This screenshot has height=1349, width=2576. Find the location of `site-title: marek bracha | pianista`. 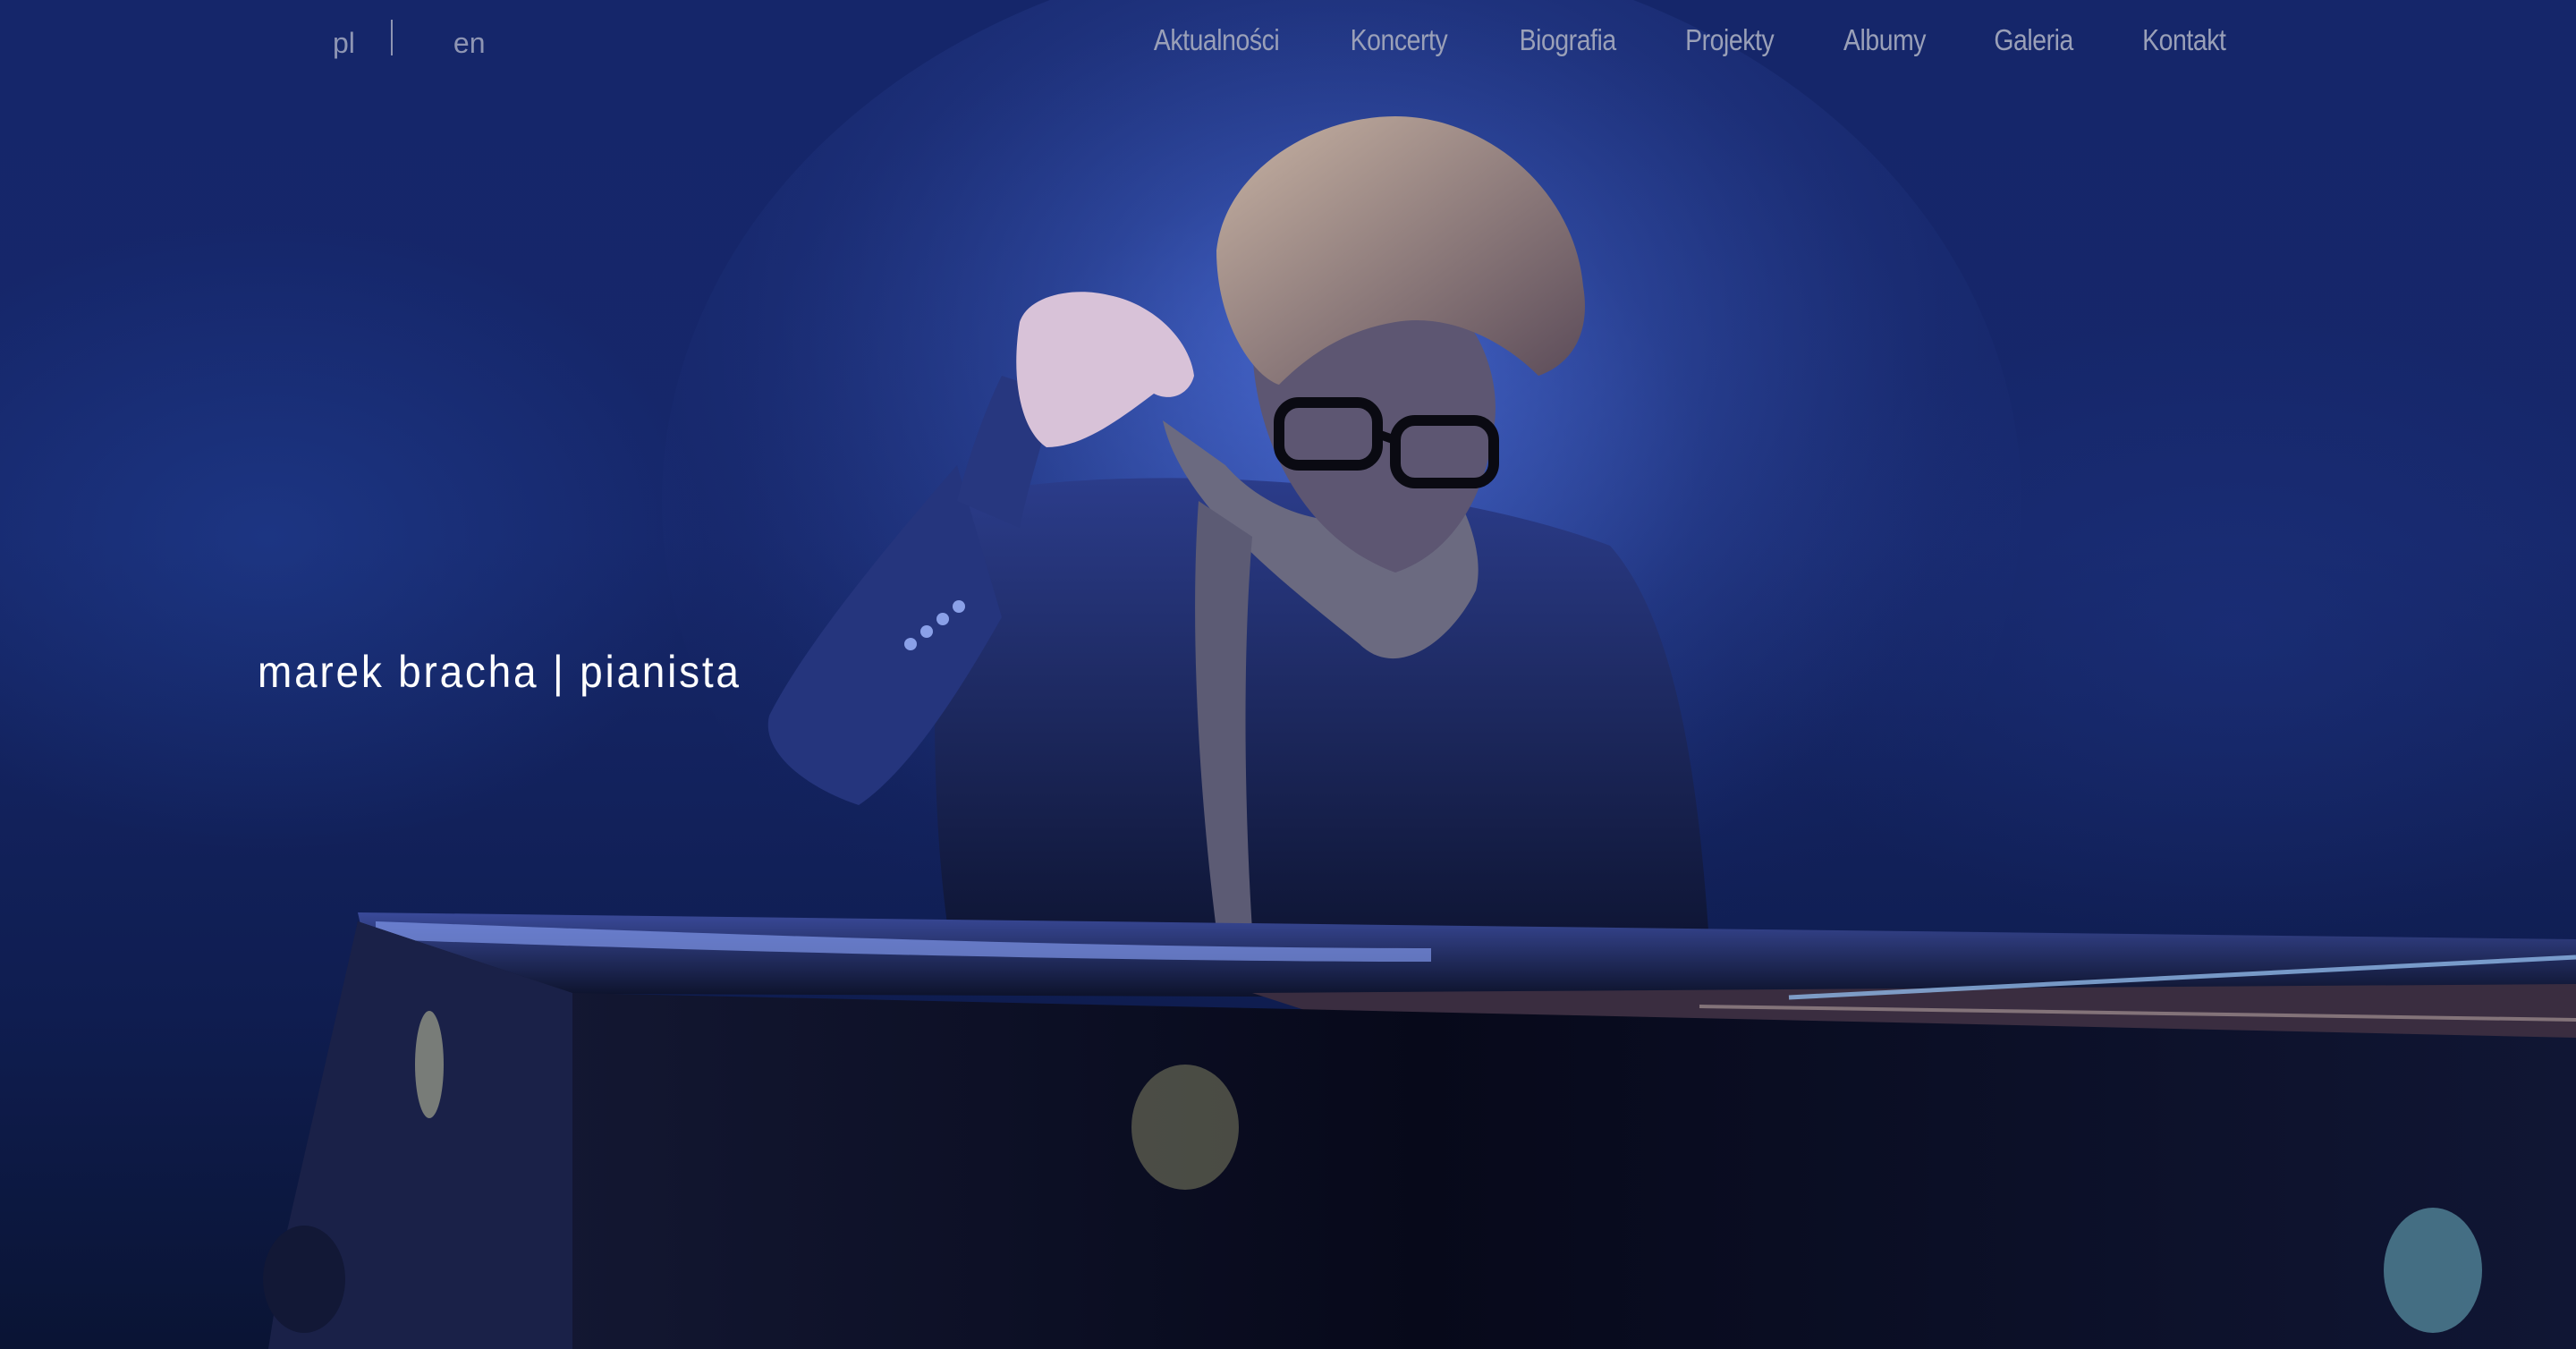

site-title: marek bracha | pianista is located at coordinates (499, 672).